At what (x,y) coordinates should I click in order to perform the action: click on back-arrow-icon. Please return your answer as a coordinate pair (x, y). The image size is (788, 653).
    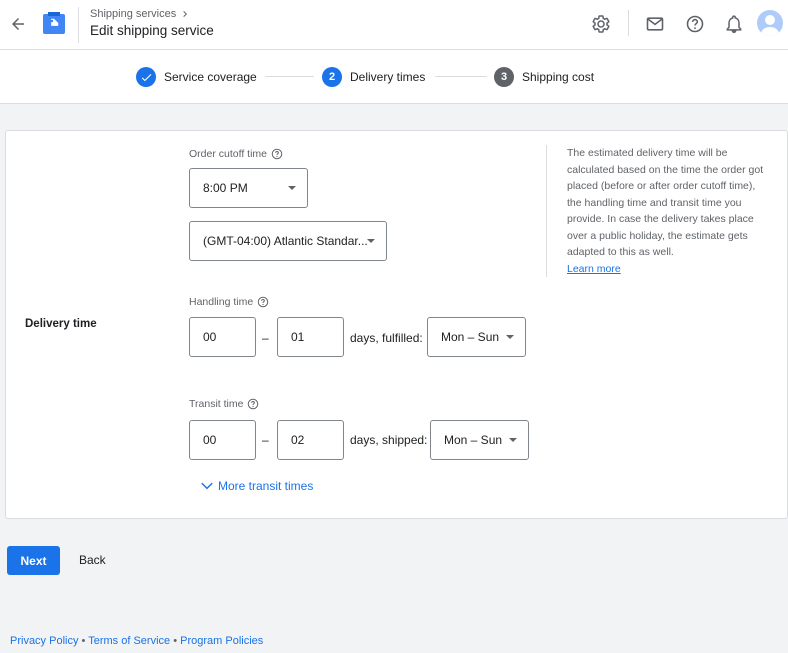
    Looking at the image, I should click on (18, 24).